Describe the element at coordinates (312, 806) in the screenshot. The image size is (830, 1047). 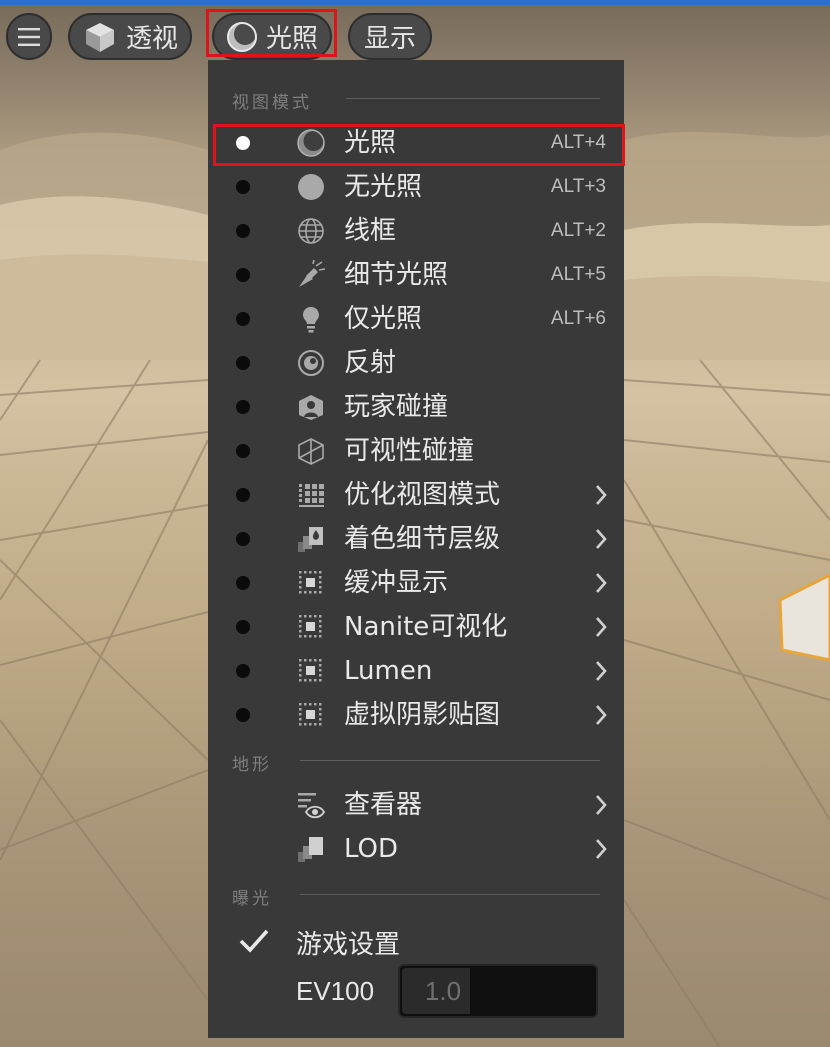
I see `visualizer-eye-icon` at that location.